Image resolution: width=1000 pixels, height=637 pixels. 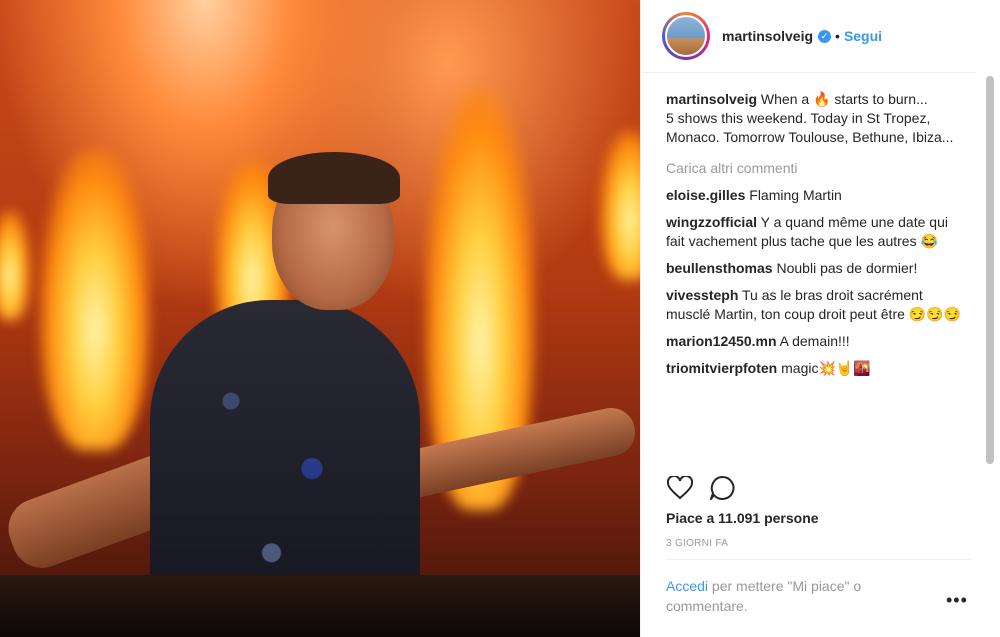 What do you see at coordinates (957, 600) in the screenshot?
I see `more-options-icon: •••` at bounding box center [957, 600].